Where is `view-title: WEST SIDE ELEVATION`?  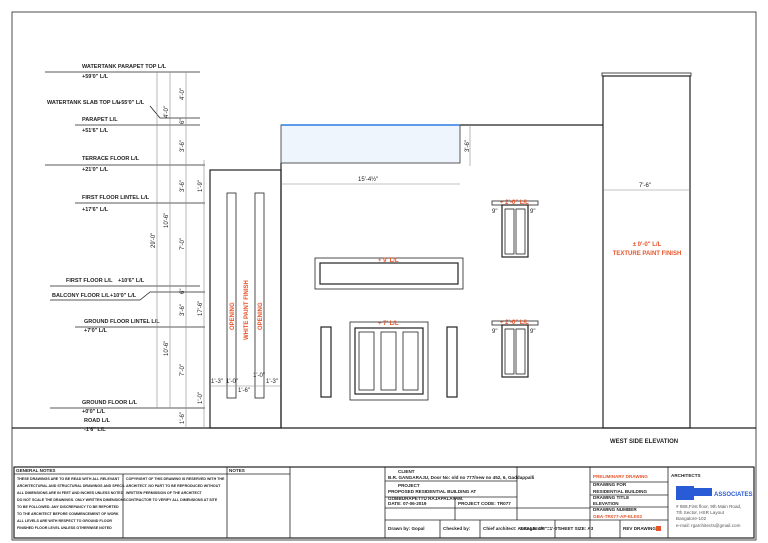 view-title: WEST SIDE ELEVATION is located at coordinates (644, 442).